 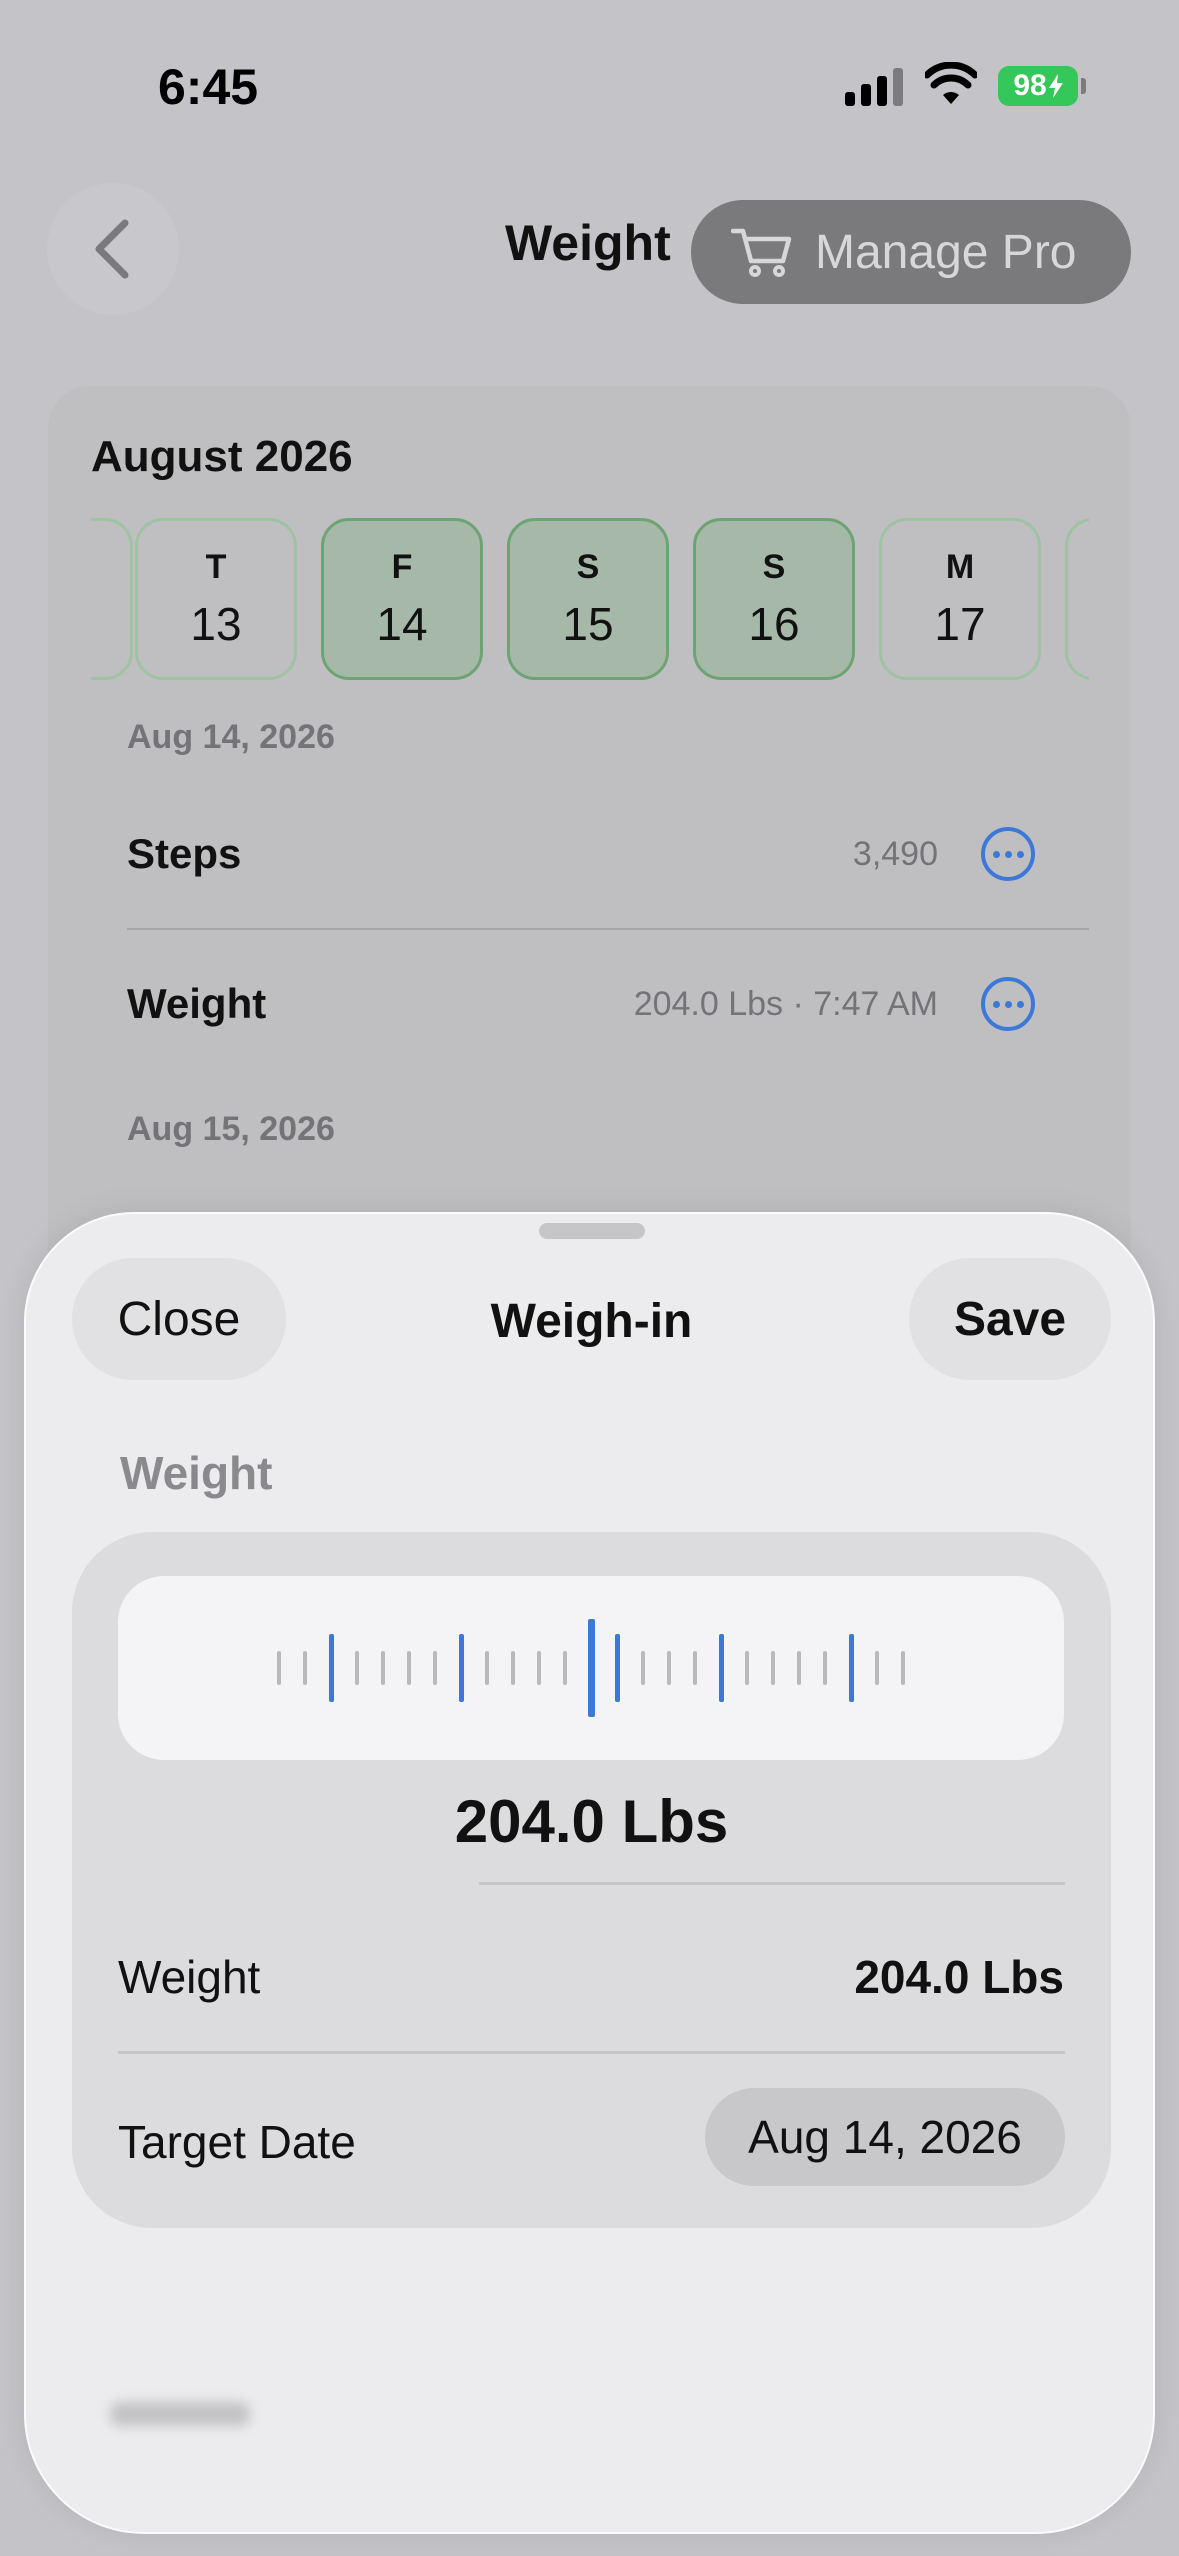 I want to click on wifi-icon, so click(x=951, y=83).